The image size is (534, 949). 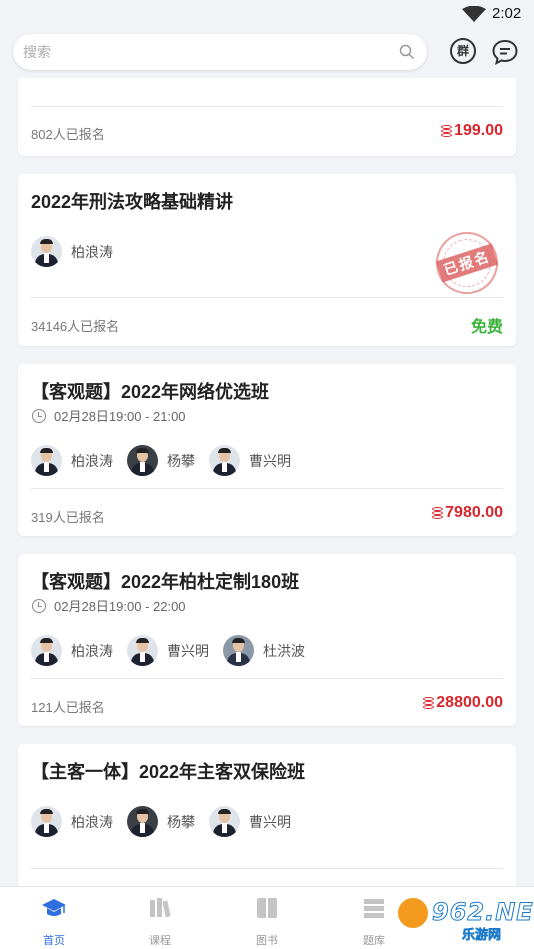 I want to click on course-price: 7980.00, so click(x=467, y=513).